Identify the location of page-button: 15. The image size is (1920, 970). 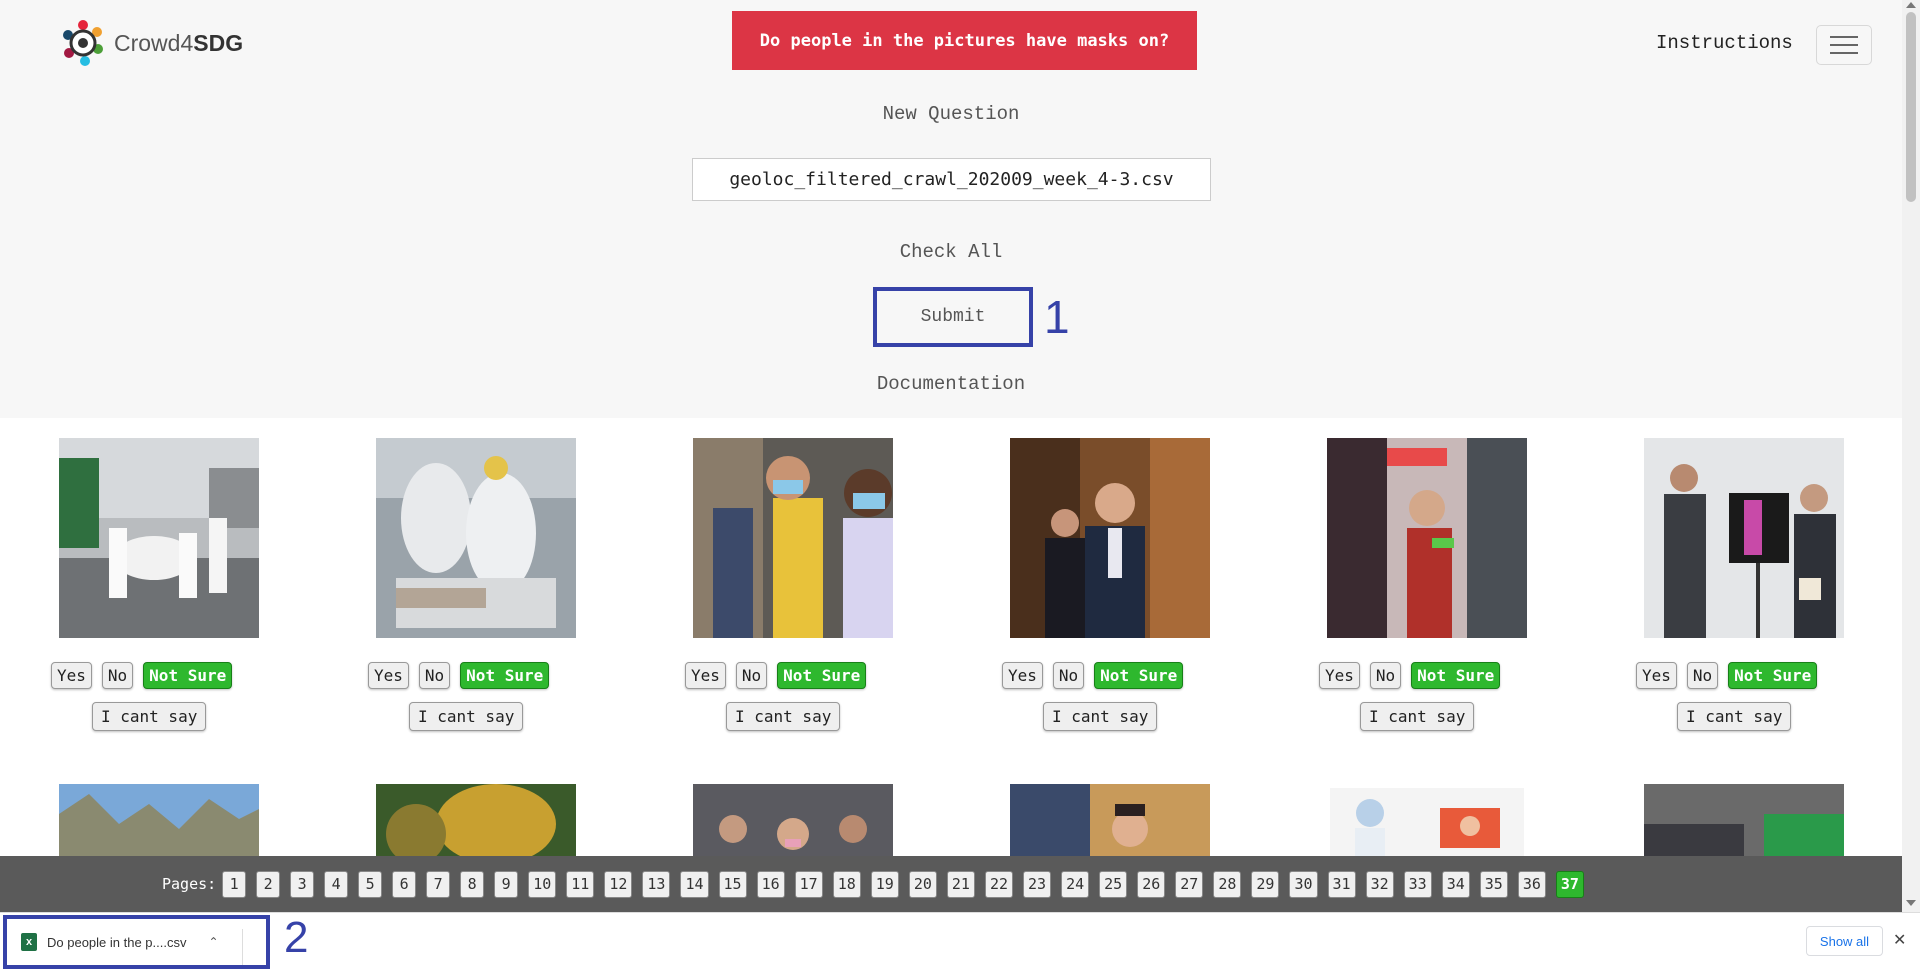
(732, 884).